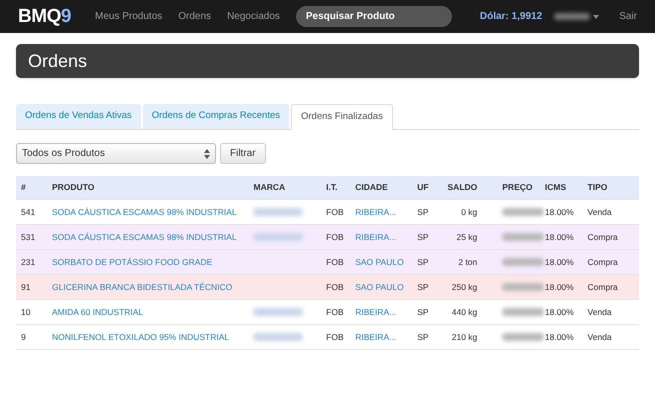 The image size is (655, 410). Describe the element at coordinates (253, 16) in the screenshot. I see `nav-link: Negociados` at that location.